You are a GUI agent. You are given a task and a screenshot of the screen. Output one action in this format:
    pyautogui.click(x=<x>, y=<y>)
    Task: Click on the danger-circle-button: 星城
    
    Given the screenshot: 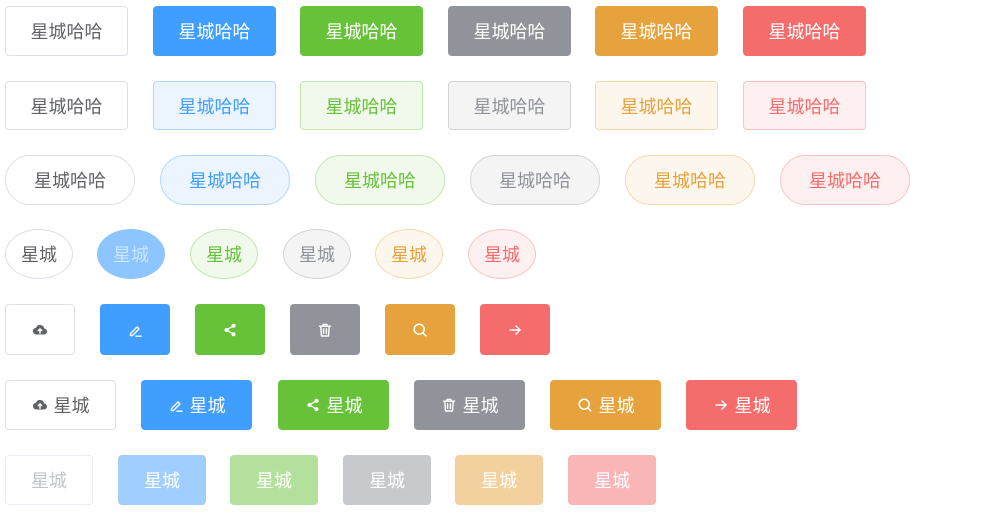 What is the action you would take?
    pyautogui.click(x=502, y=254)
    